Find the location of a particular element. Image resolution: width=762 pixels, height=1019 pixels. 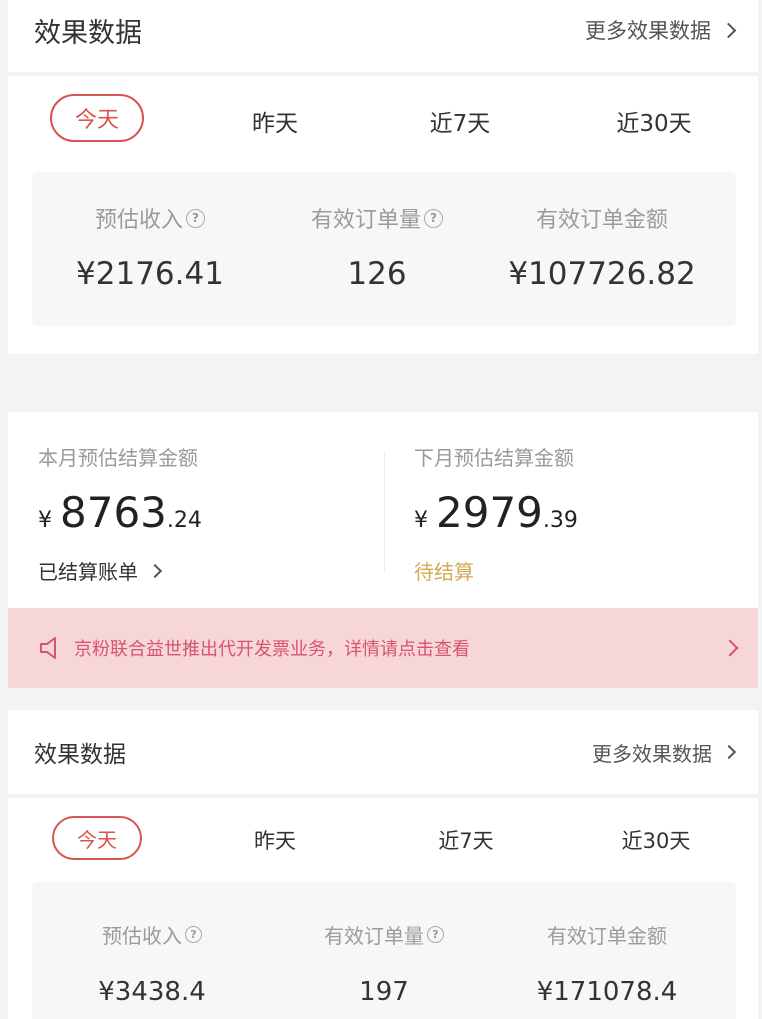

next-month-label: 下月预估结算金额 is located at coordinates (494, 458).